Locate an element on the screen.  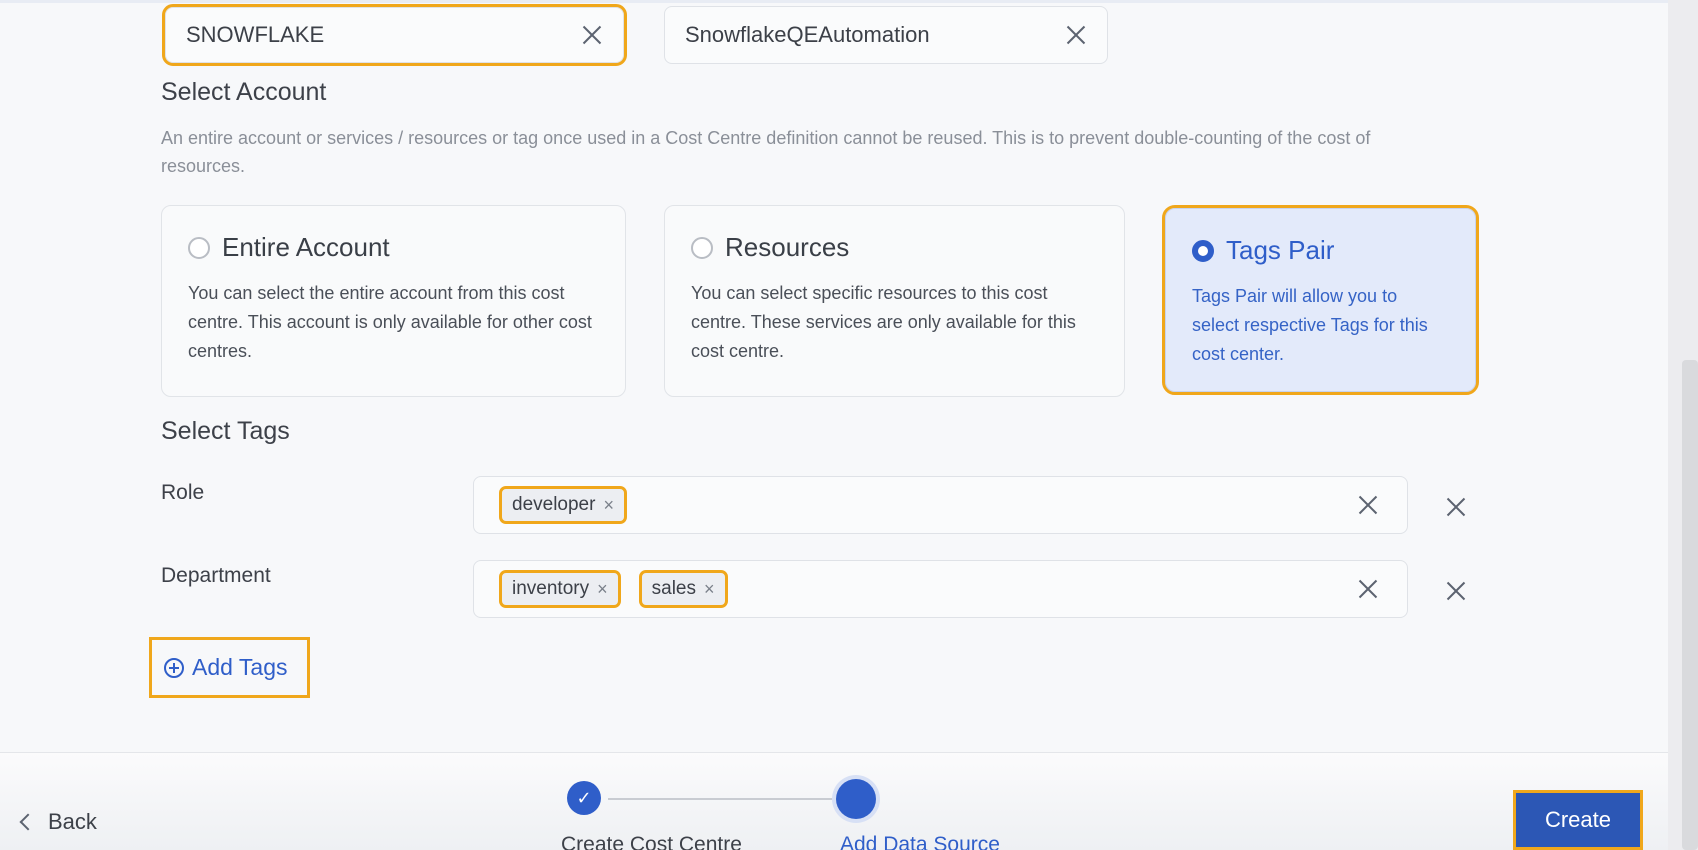
connection-type-value: SNOWFLAKE is located at coordinates (255, 34).